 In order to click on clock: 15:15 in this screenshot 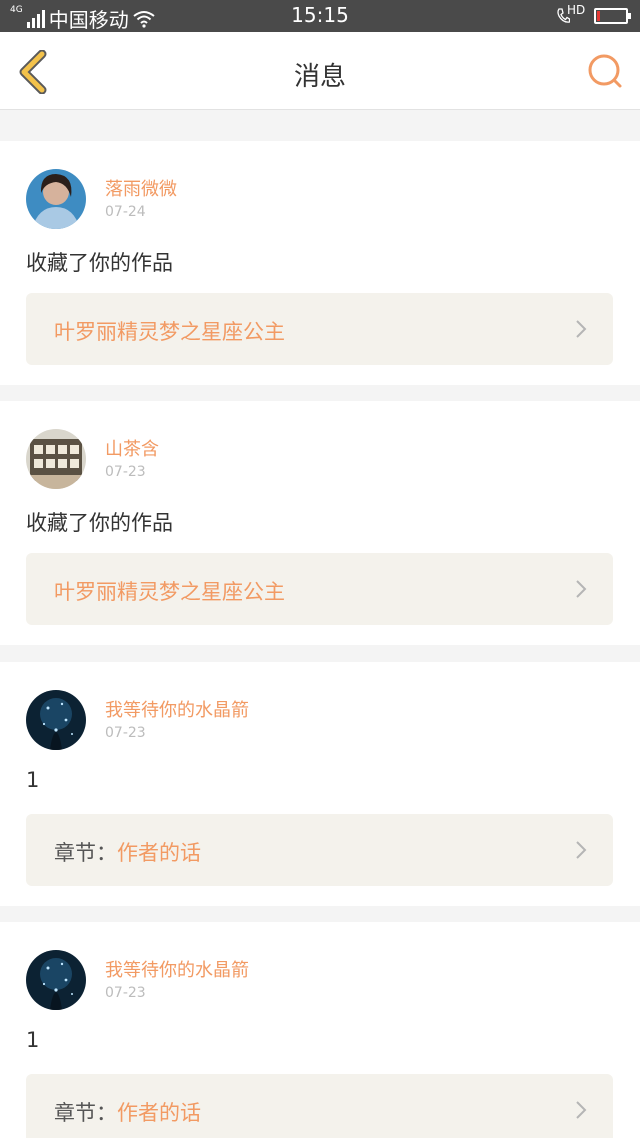, I will do `click(320, 15)`.